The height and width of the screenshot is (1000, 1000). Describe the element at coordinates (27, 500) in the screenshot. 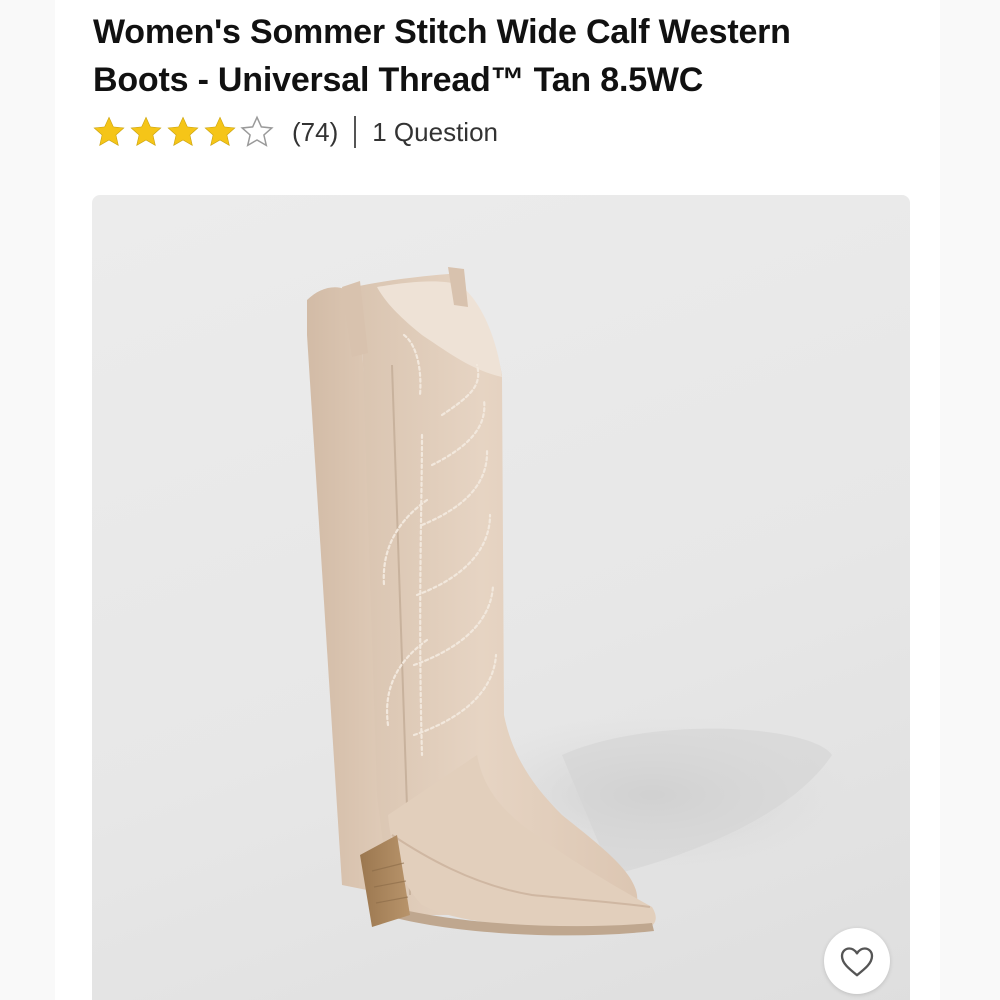

I see `left-gutter` at that location.